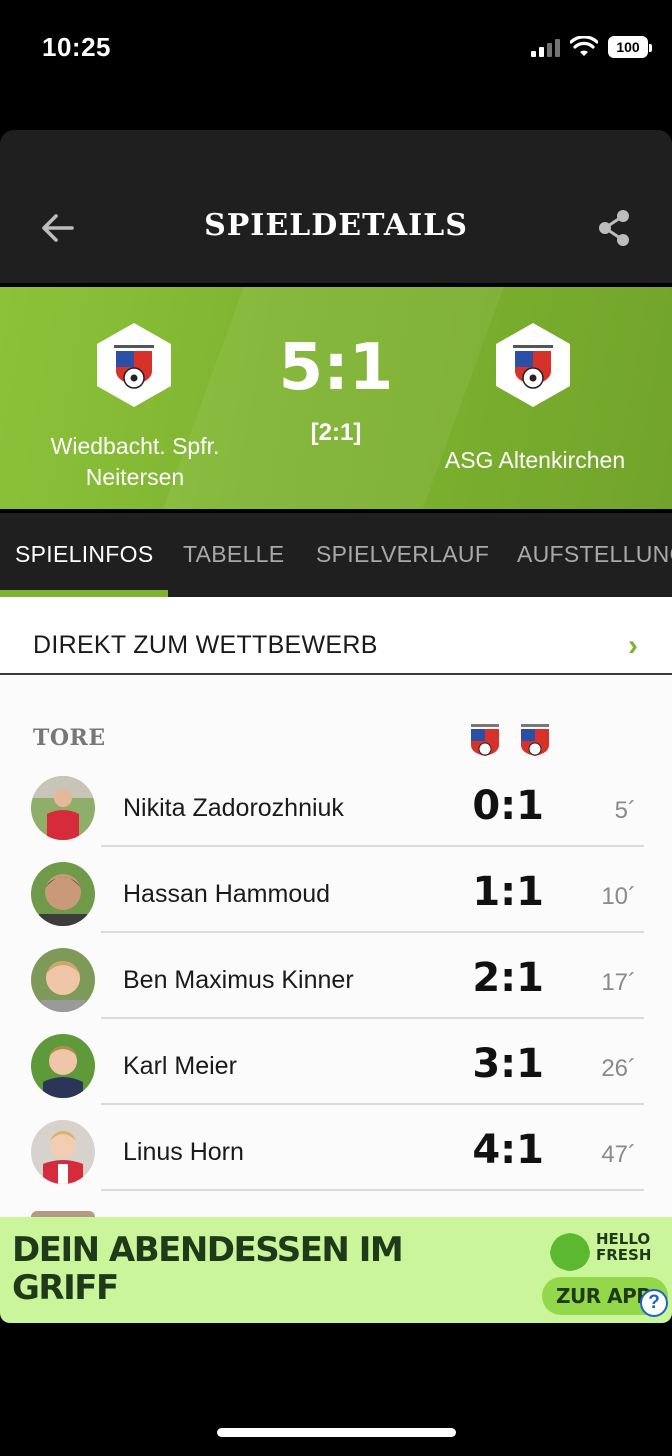 The height and width of the screenshot is (1456, 672). What do you see at coordinates (594, 554) in the screenshot?
I see `tab-aufstellung: AUFSTELLUNG` at bounding box center [594, 554].